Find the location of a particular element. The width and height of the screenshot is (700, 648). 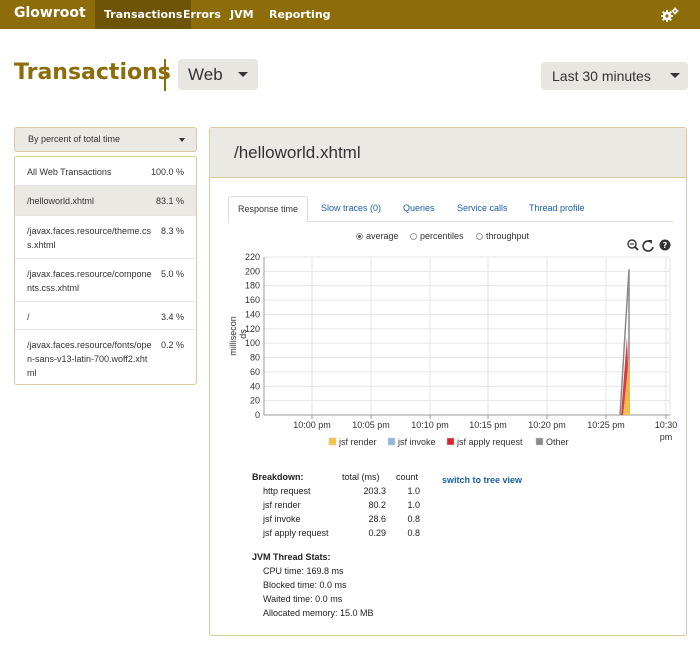

transaction-item-selected: /helloworld.xhtml 83.1 % is located at coordinates (105, 201).